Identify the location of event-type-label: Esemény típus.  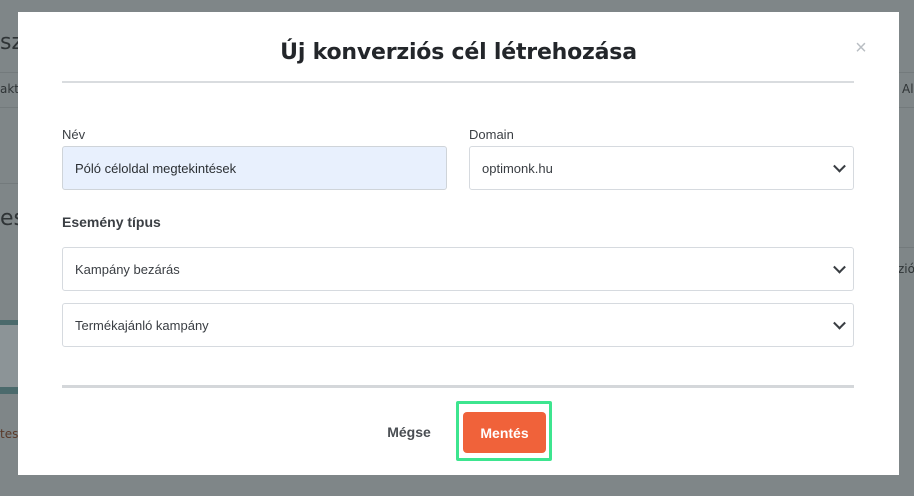
(111, 222).